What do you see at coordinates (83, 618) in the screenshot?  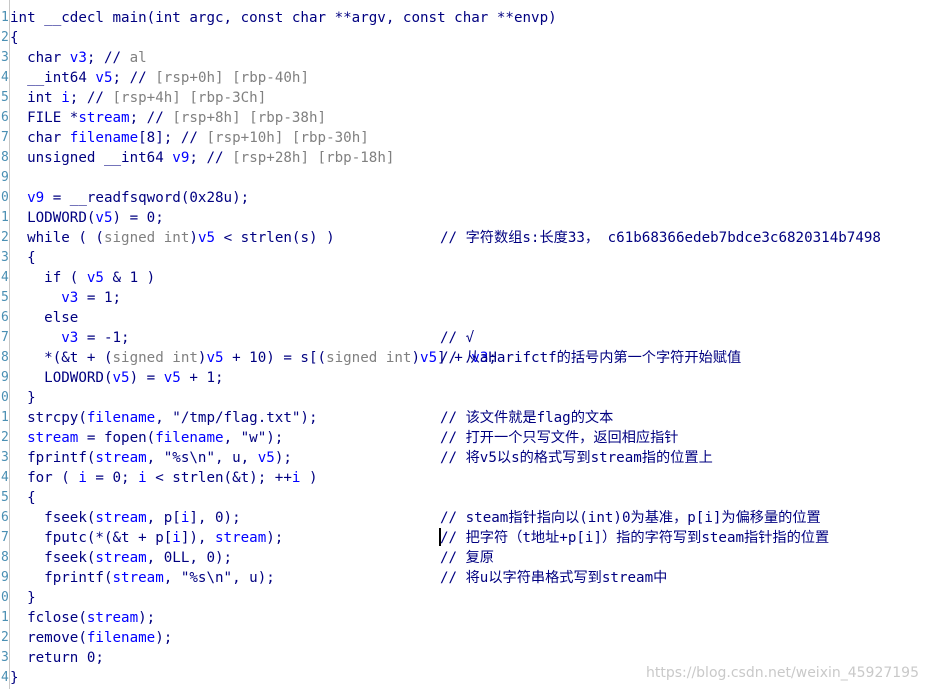 I see `code-text: fclose(stream);` at bounding box center [83, 618].